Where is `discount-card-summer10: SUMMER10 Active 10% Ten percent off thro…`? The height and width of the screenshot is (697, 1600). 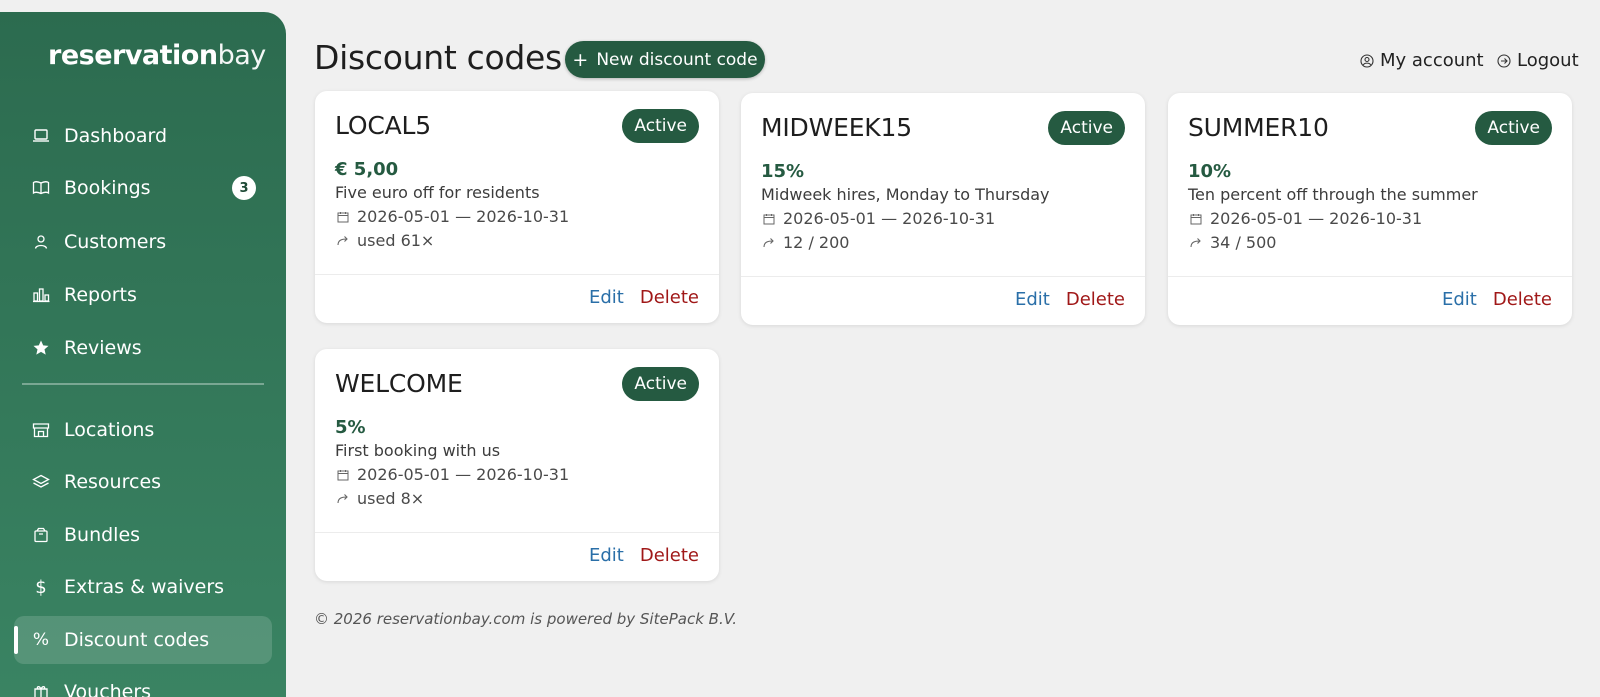 discount-card-summer10: SUMMER10 Active 10% Ten percent off thro… is located at coordinates (1370, 209).